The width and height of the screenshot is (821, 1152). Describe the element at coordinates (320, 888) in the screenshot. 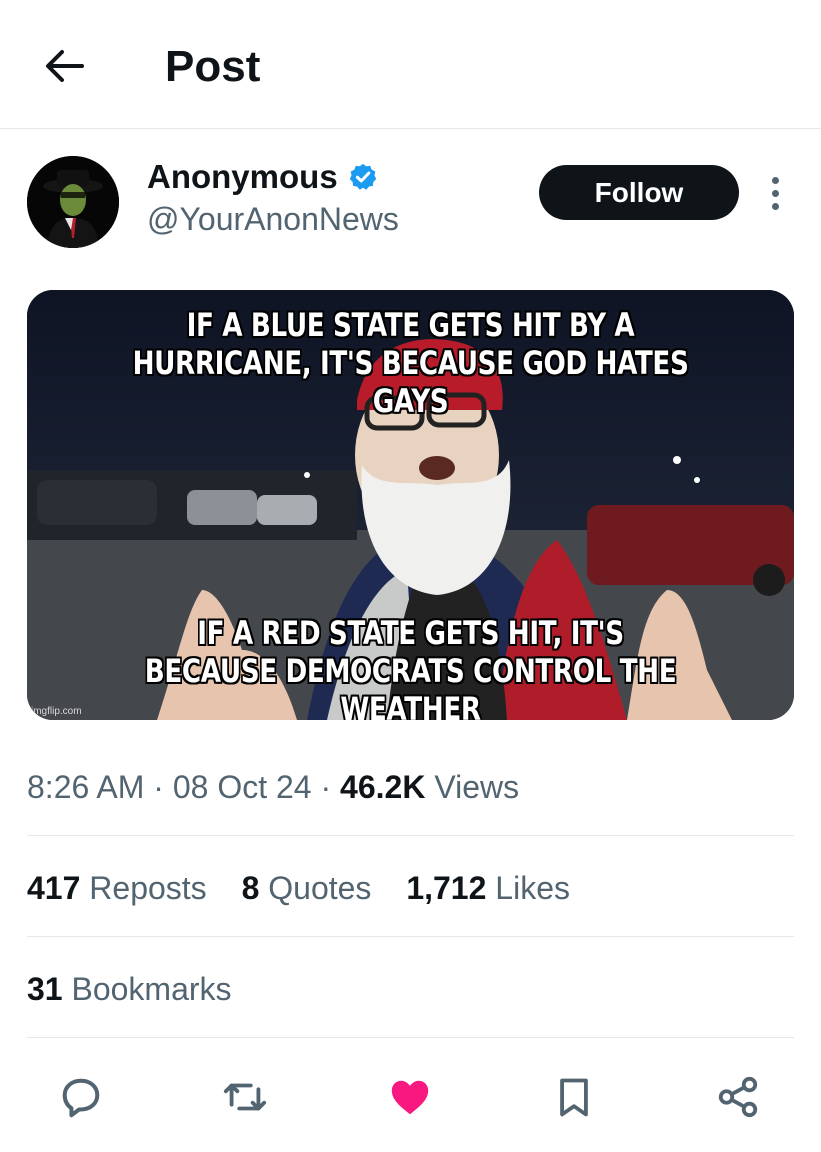

I see `quotes-label: Quotes` at that location.